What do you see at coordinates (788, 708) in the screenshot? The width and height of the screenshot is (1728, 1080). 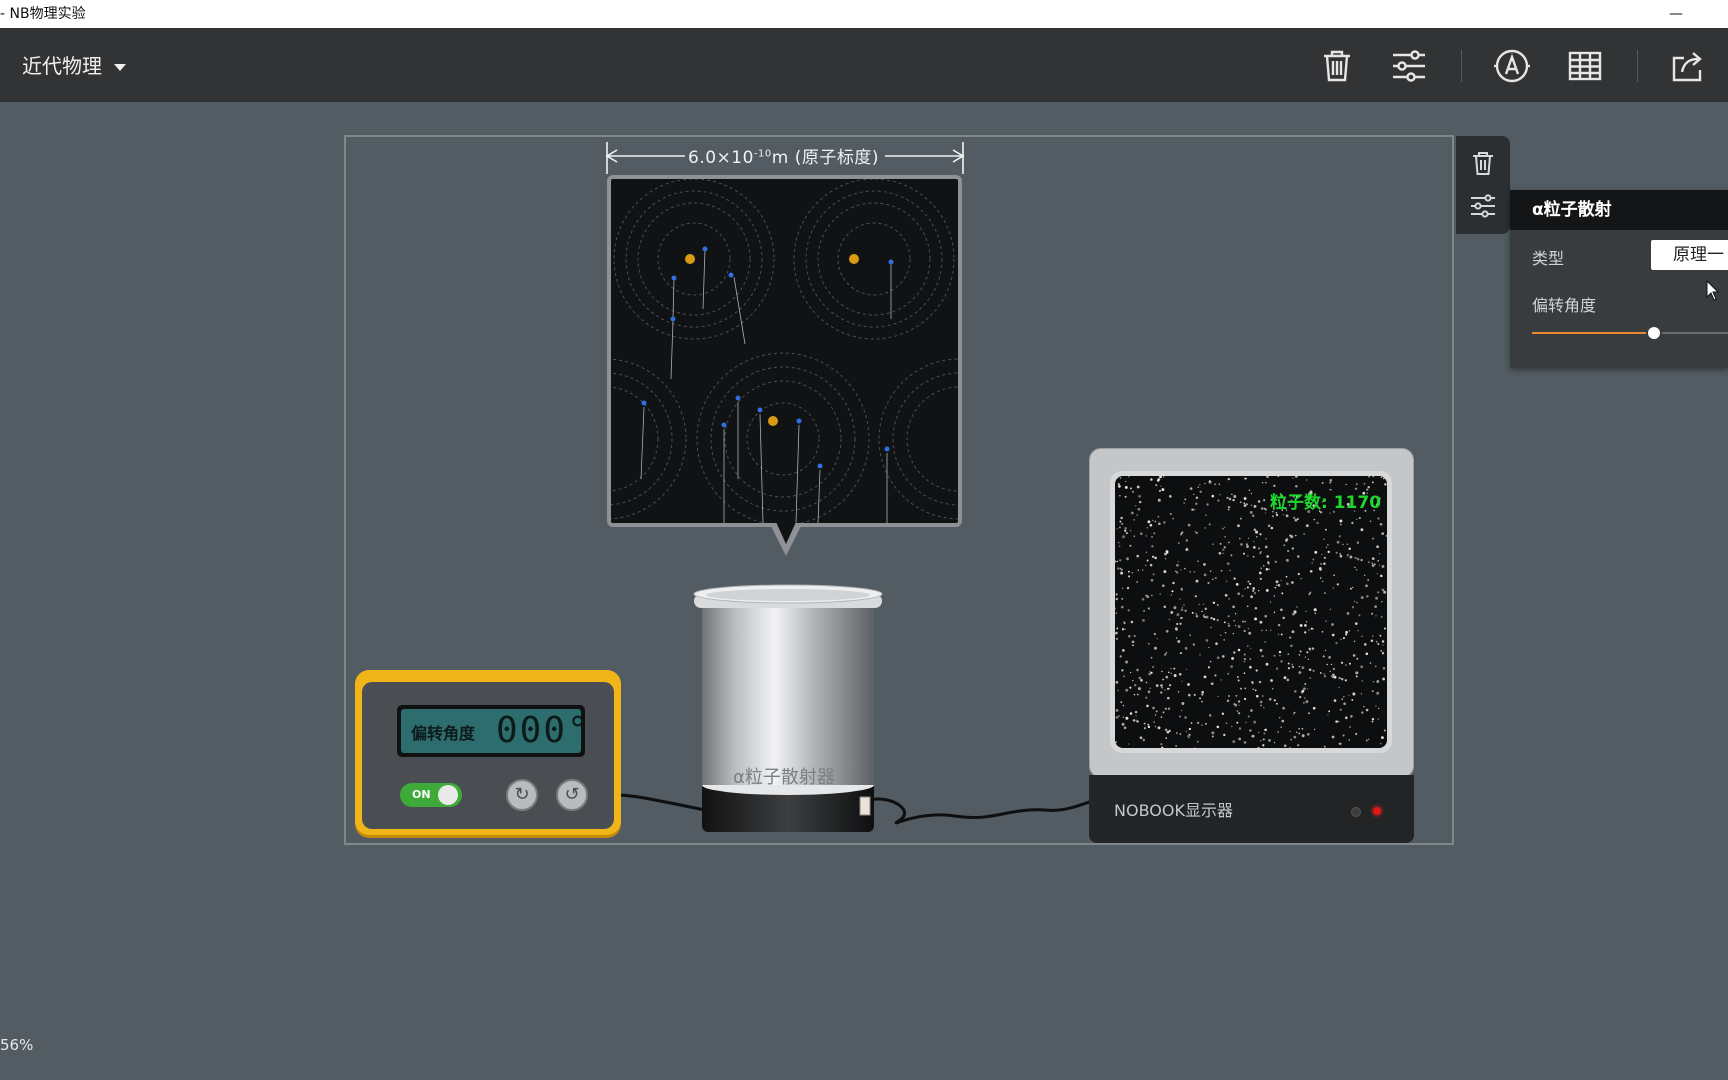 I see `alpha-emitter` at bounding box center [788, 708].